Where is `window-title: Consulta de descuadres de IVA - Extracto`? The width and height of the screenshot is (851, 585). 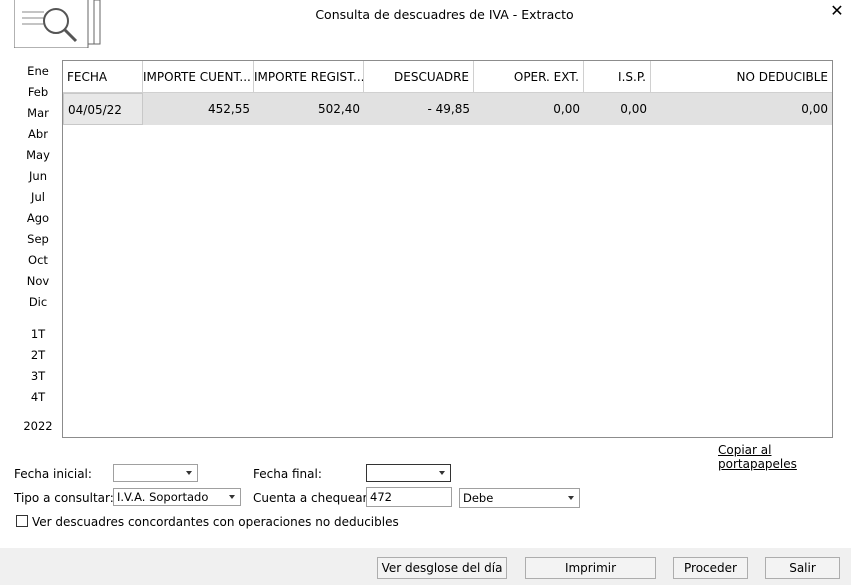
window-title: Consulta de descuadres de IVA - Extracto is located at coordinates (444, 14).